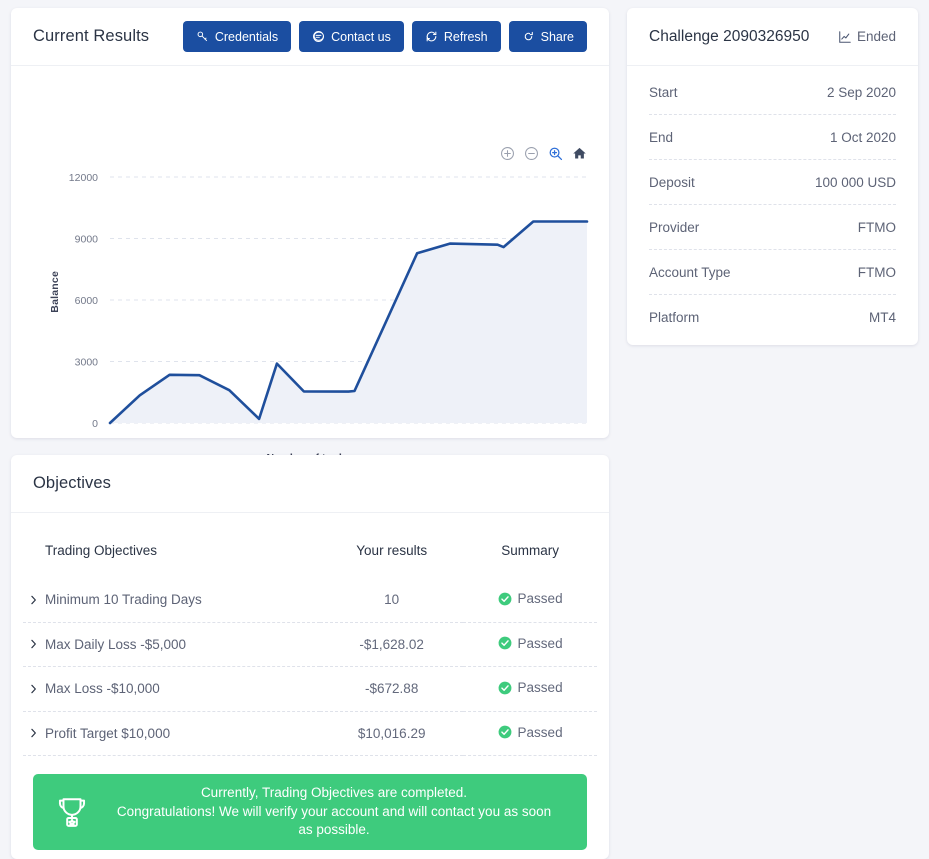  I want to click on column-header-results: Your results, so click(392, 550).